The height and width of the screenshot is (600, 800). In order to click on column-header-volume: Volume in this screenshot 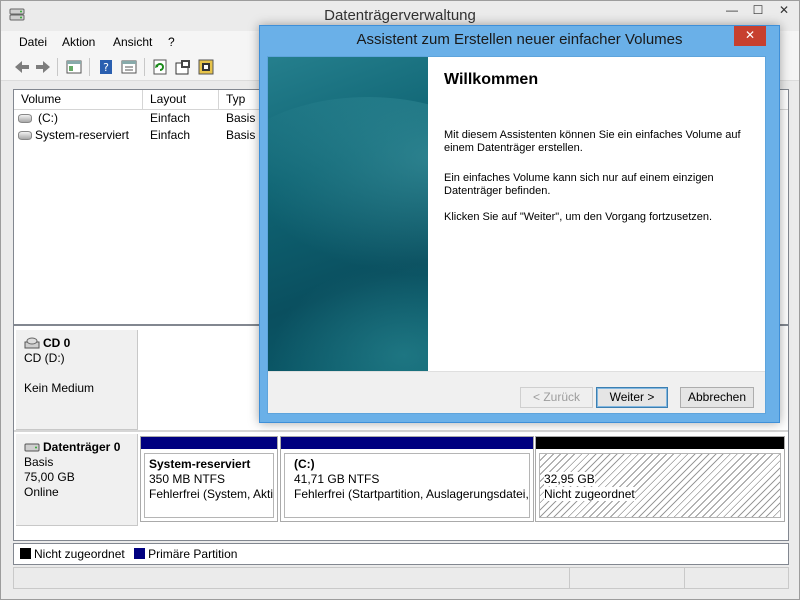, I will do `click(78, 99)`.